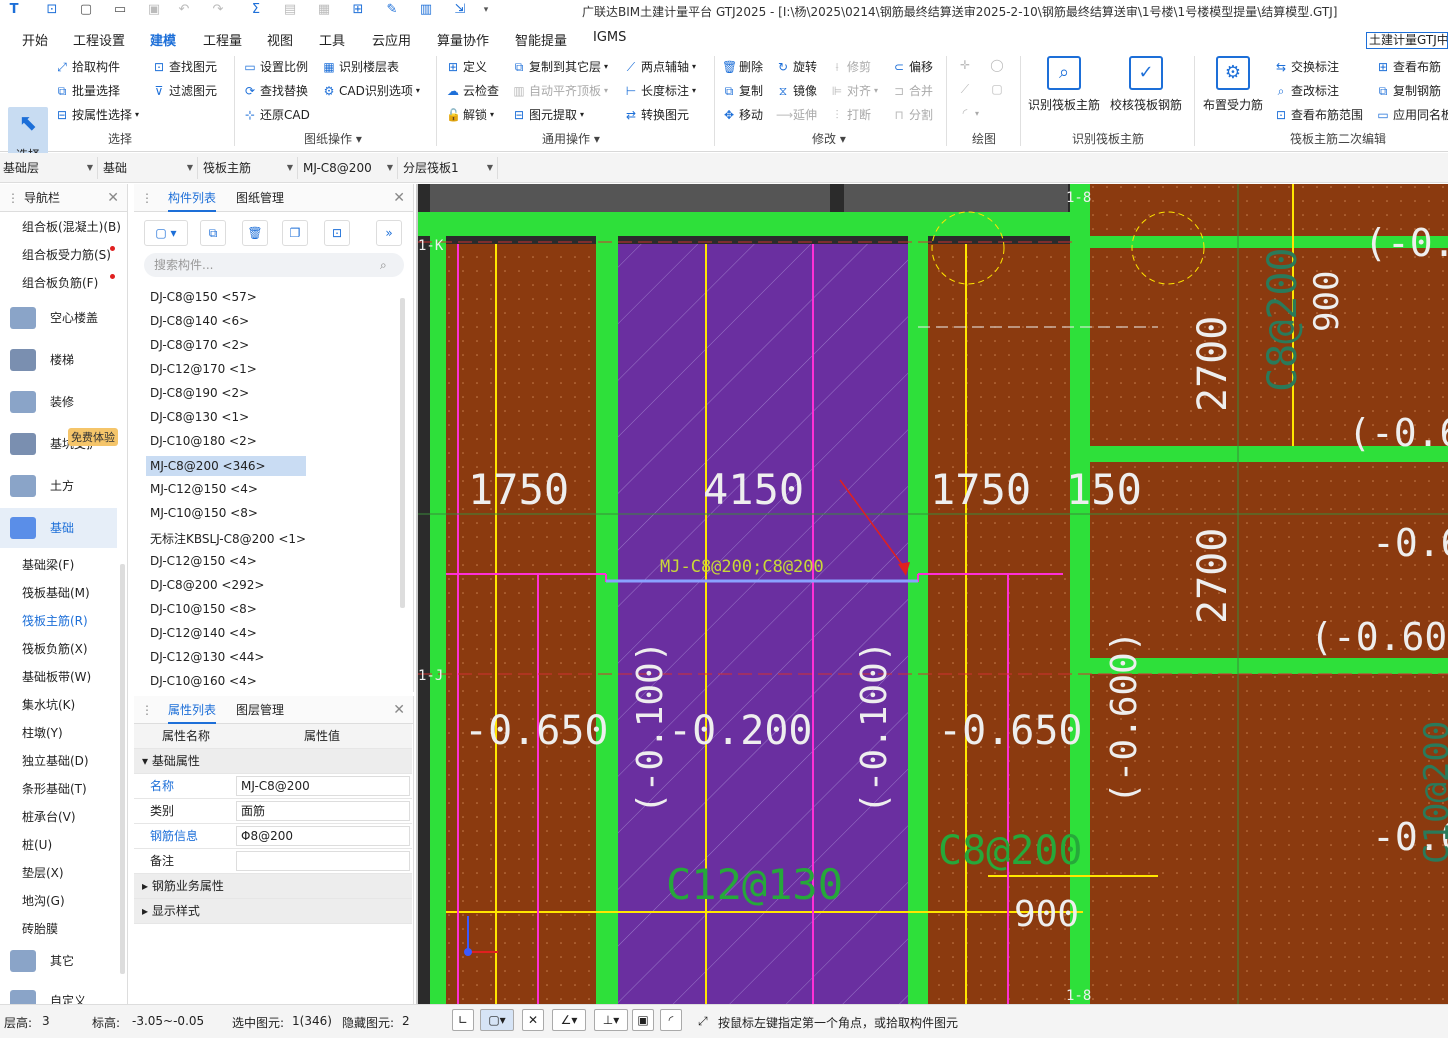 This screenshot has height=1038, width=1448. Describe the element at coordinates (192, 710) in the screenshot. I see `tab-property-list: 属性列表` at that location.